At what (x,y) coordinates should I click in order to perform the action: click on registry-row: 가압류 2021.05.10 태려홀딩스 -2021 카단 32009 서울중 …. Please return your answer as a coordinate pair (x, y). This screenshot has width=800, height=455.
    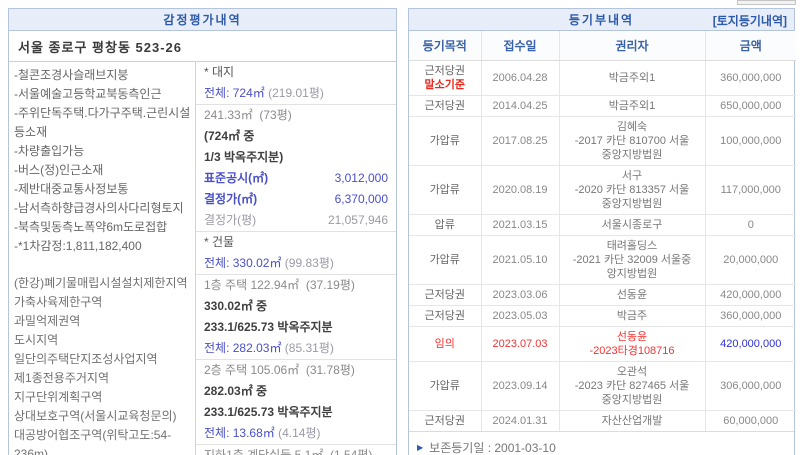
    Looking at the image, I should click on (602, 260).